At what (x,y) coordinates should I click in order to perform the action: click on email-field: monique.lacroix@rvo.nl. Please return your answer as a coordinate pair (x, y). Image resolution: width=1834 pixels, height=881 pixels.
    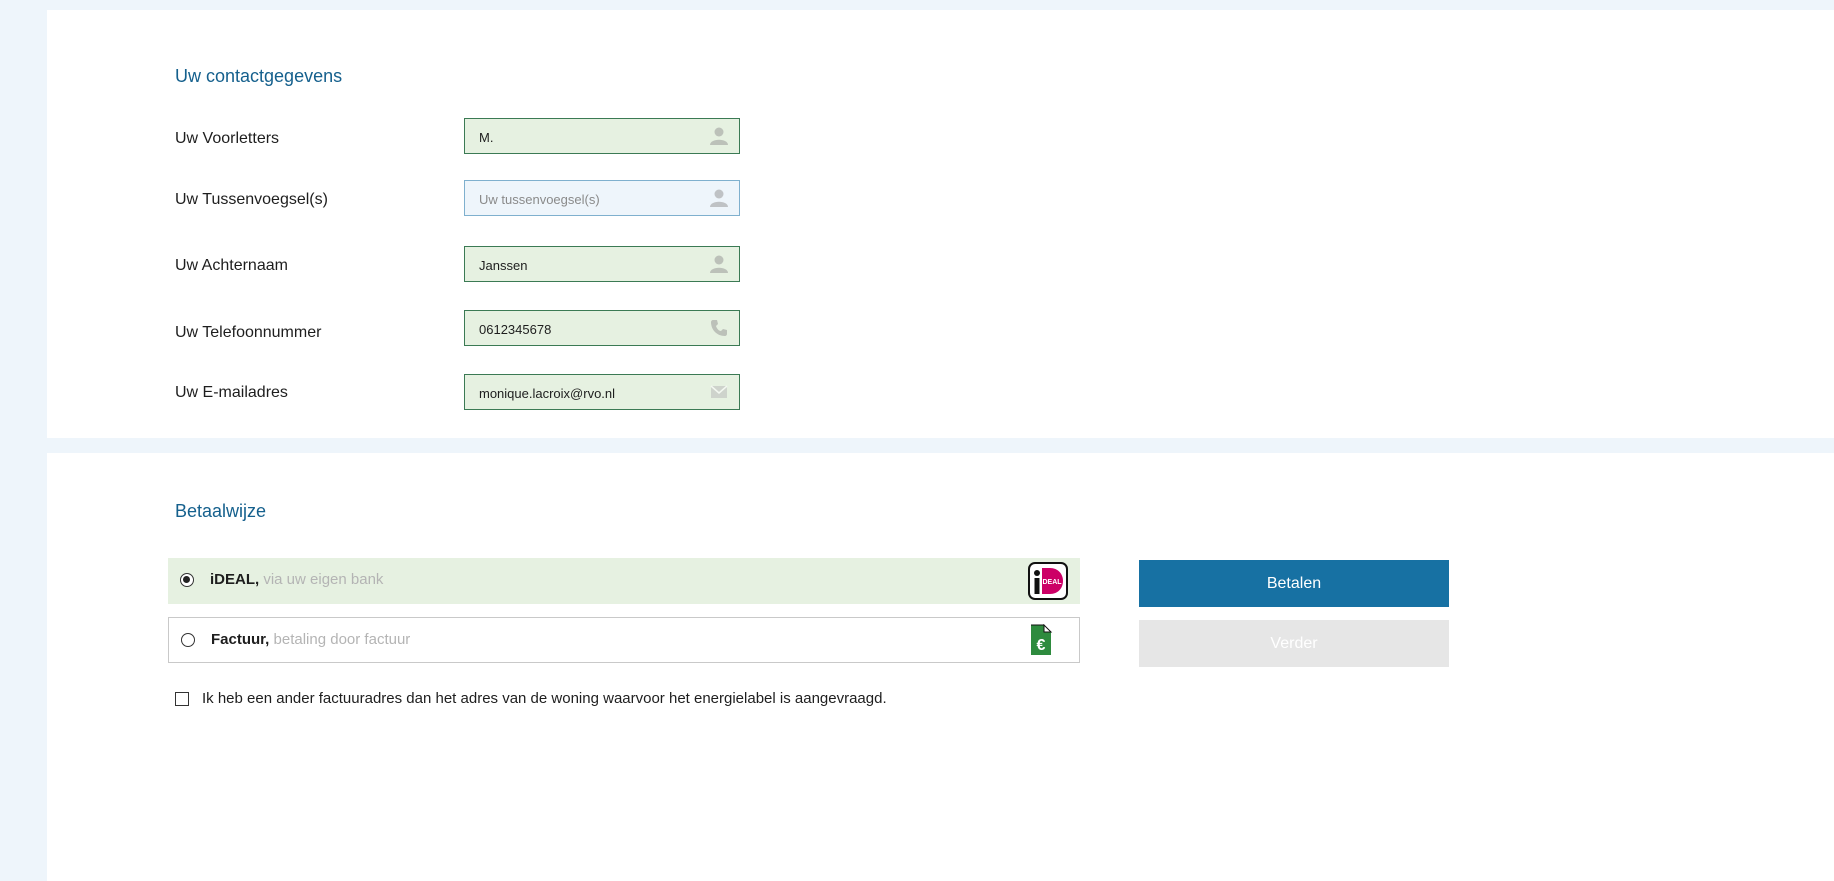
    Looking at the image, I should click on (602, 392).